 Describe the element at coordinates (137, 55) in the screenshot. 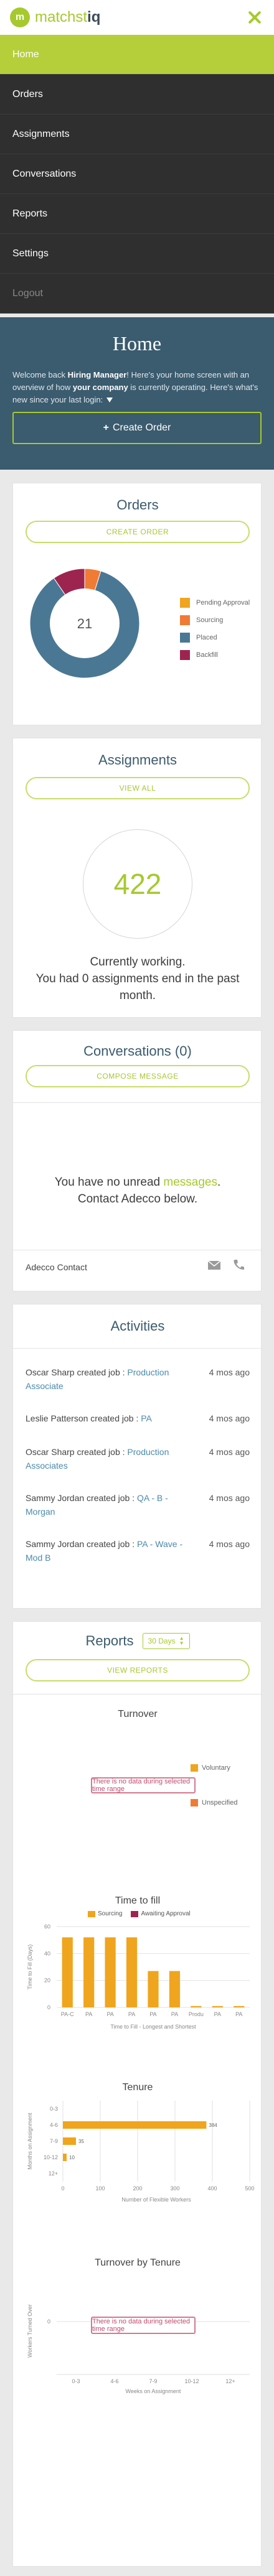

I see `nav-item-home: Home` at that location.